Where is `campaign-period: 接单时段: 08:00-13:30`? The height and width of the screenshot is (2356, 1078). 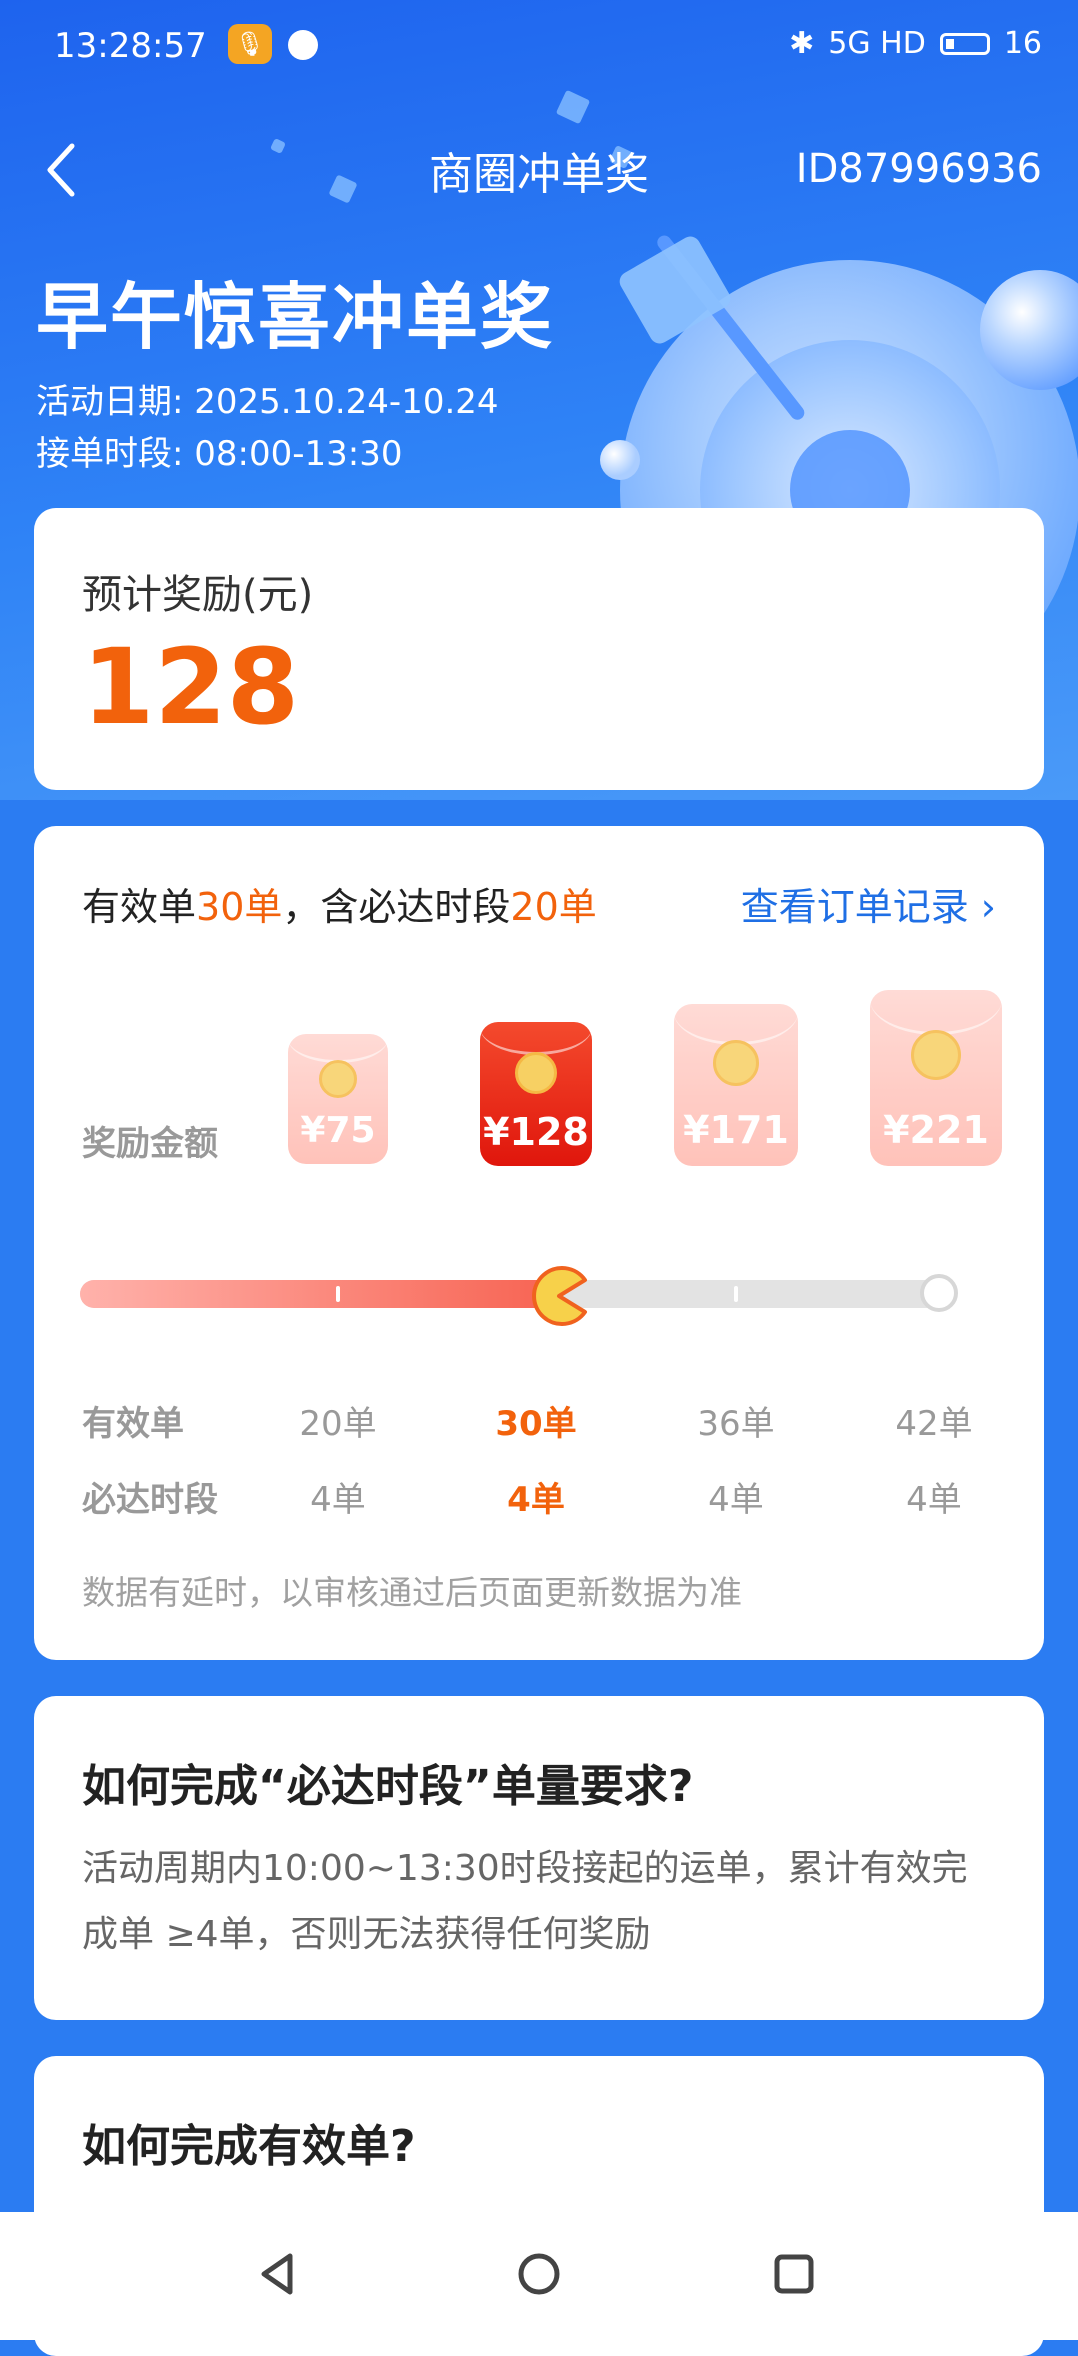
campaign-period: 接单时段: 08:00-13:30 is located at coordinates (219, 454).